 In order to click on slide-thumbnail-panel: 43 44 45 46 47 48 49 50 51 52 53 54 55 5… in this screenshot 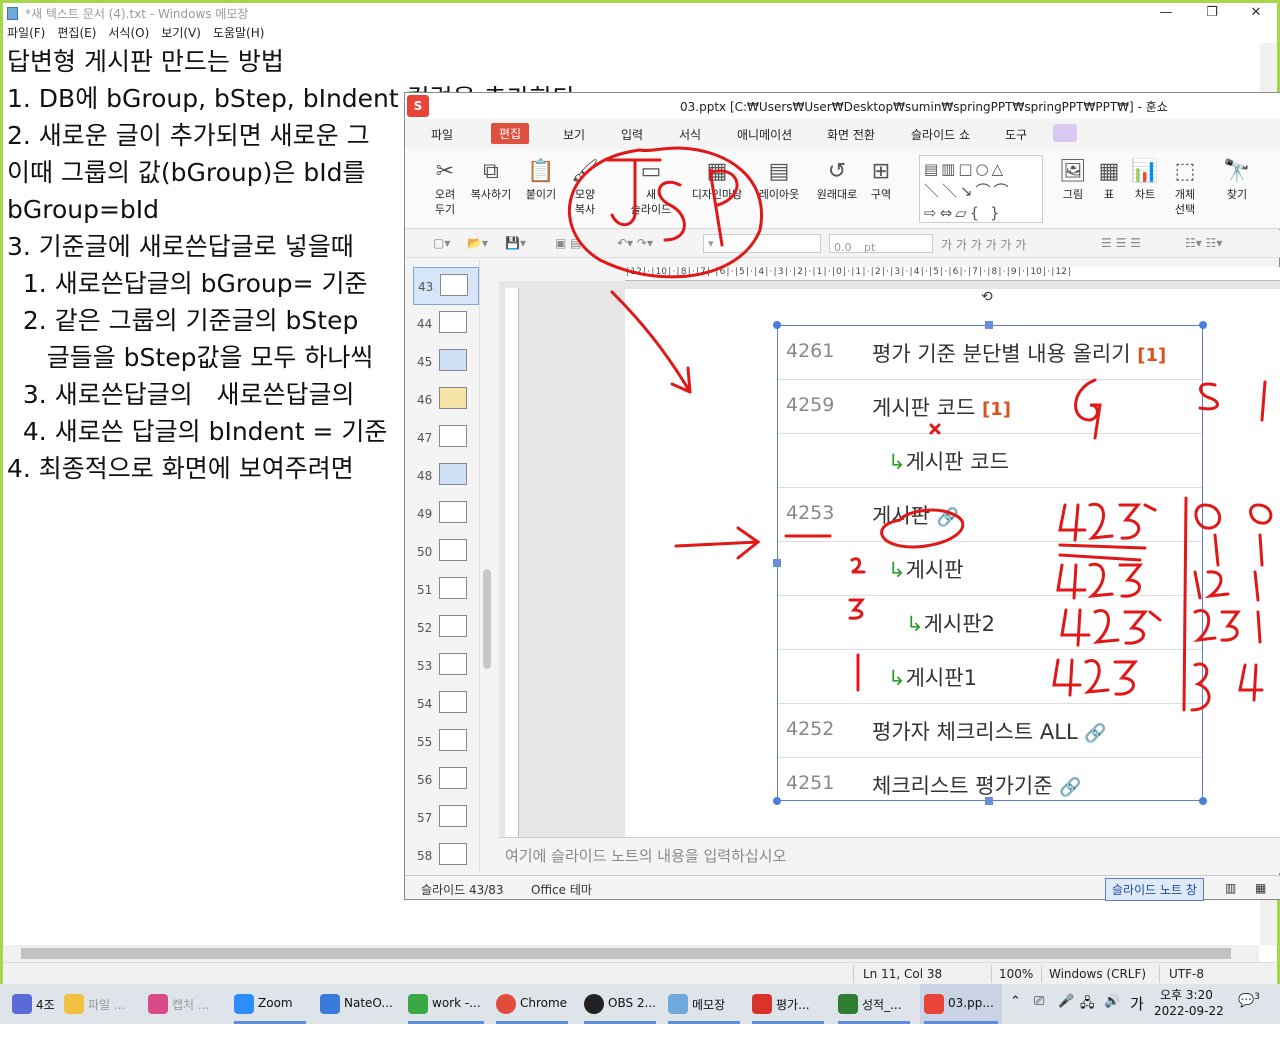, I will do `click(449, 565)`.